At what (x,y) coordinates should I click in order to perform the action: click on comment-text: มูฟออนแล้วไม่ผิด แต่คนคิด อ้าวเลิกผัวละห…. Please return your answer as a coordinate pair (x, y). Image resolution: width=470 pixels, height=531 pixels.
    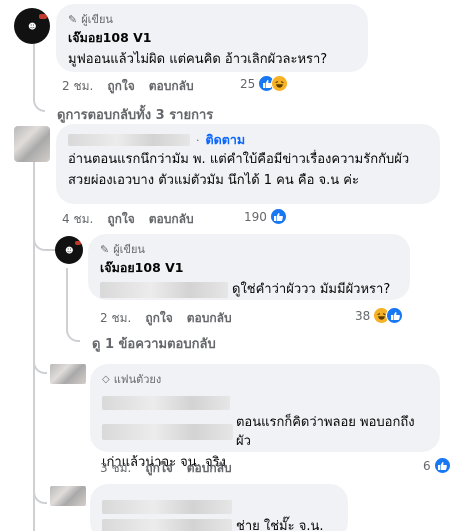
    Looking at the image, I should click on (198, 59).